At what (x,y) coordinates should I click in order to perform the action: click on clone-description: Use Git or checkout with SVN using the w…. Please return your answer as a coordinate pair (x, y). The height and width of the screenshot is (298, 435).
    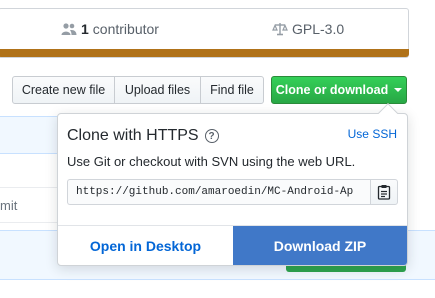
    Looking at the image, I should click on (211, 161).